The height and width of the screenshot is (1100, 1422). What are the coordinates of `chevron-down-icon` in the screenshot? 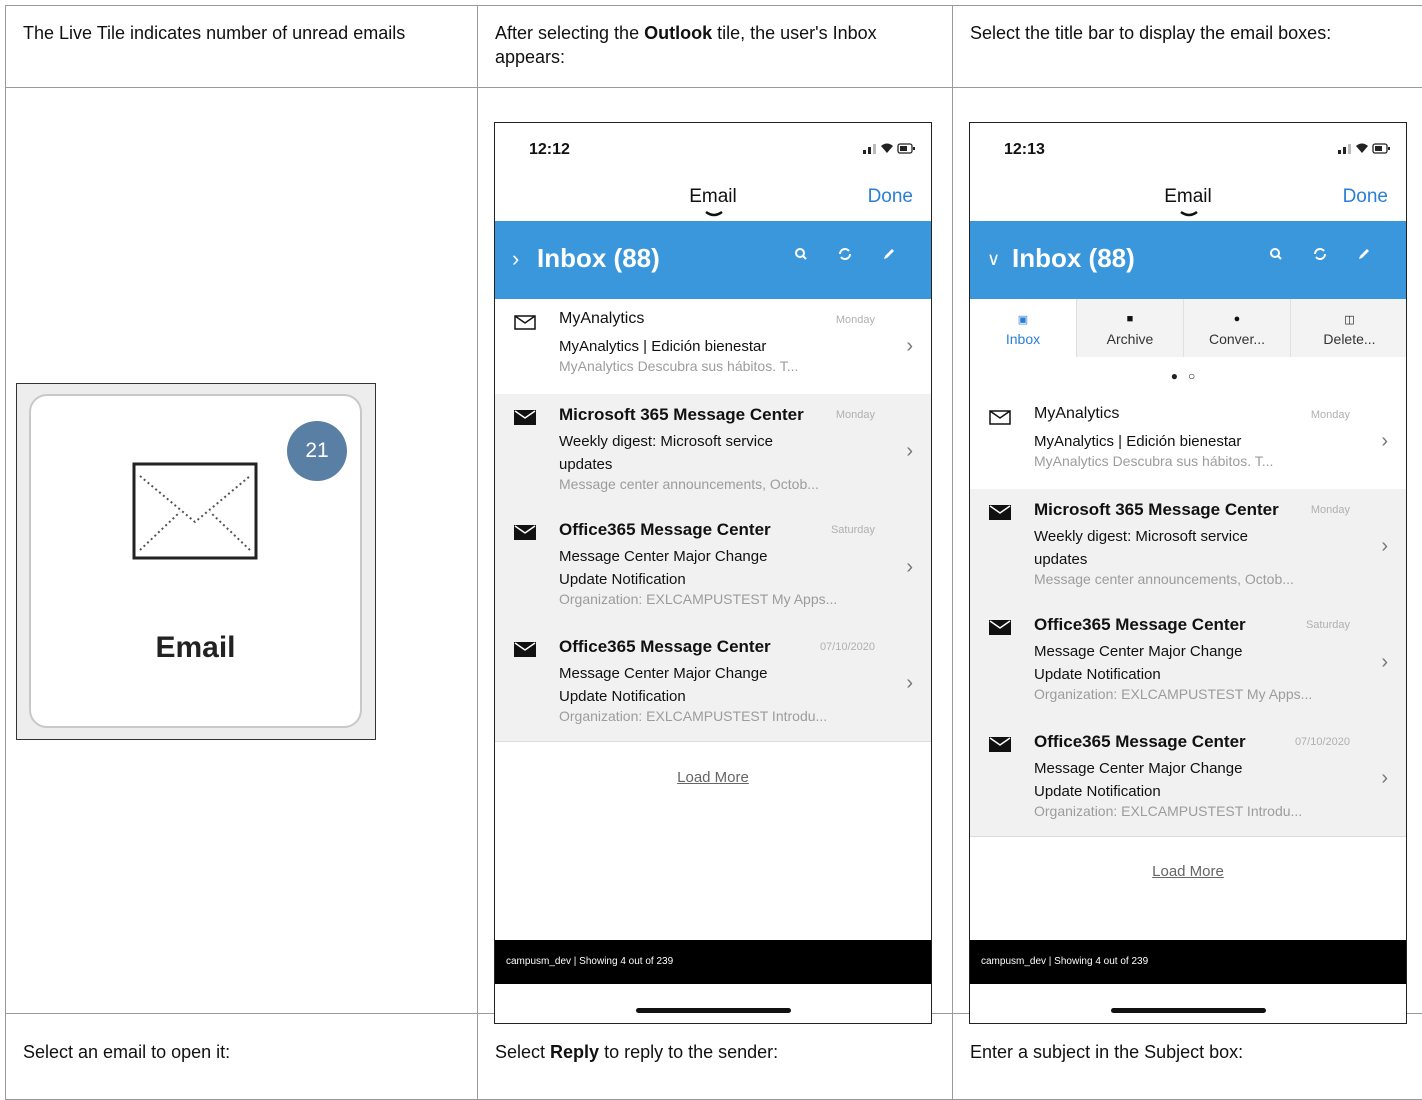 It's located at (714, 214).